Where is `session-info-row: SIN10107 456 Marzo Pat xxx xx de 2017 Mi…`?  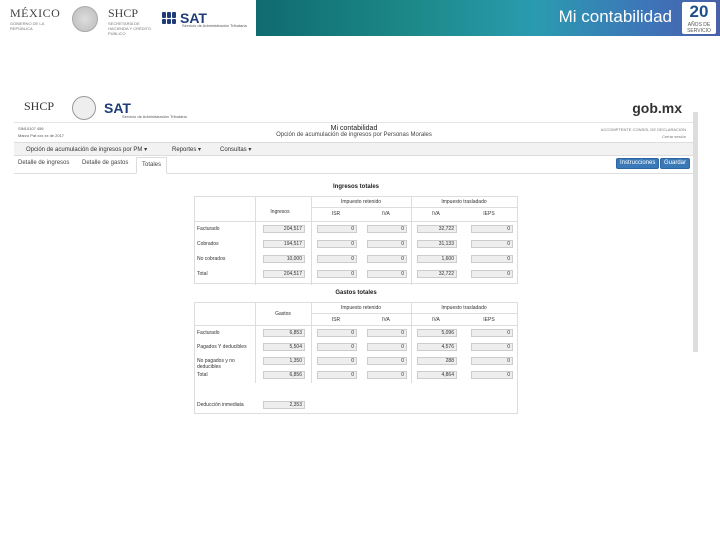
session-info-row: SIN10107 456 Marzo Pat xxx xx de 2017 Mi… is located at coordinates (356, 132).